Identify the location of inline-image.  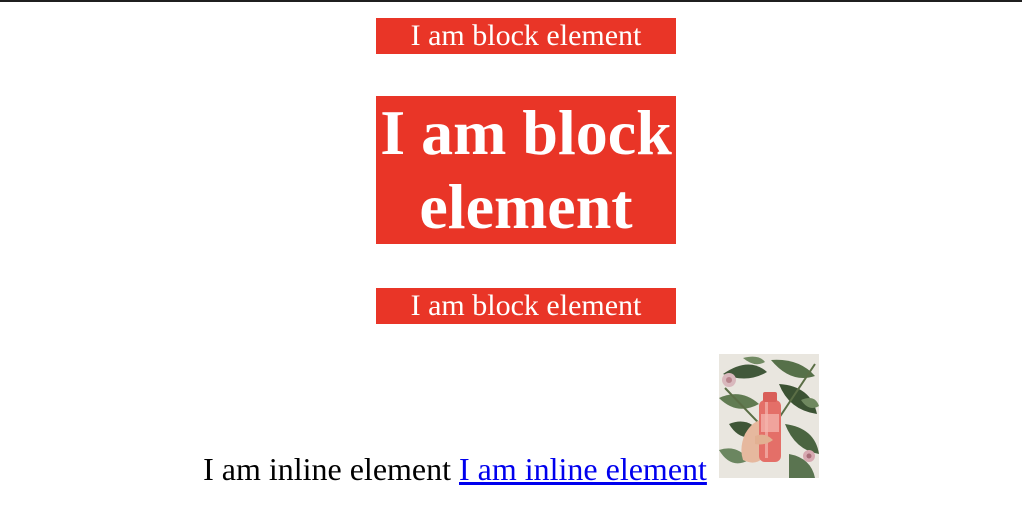
(768, 416).